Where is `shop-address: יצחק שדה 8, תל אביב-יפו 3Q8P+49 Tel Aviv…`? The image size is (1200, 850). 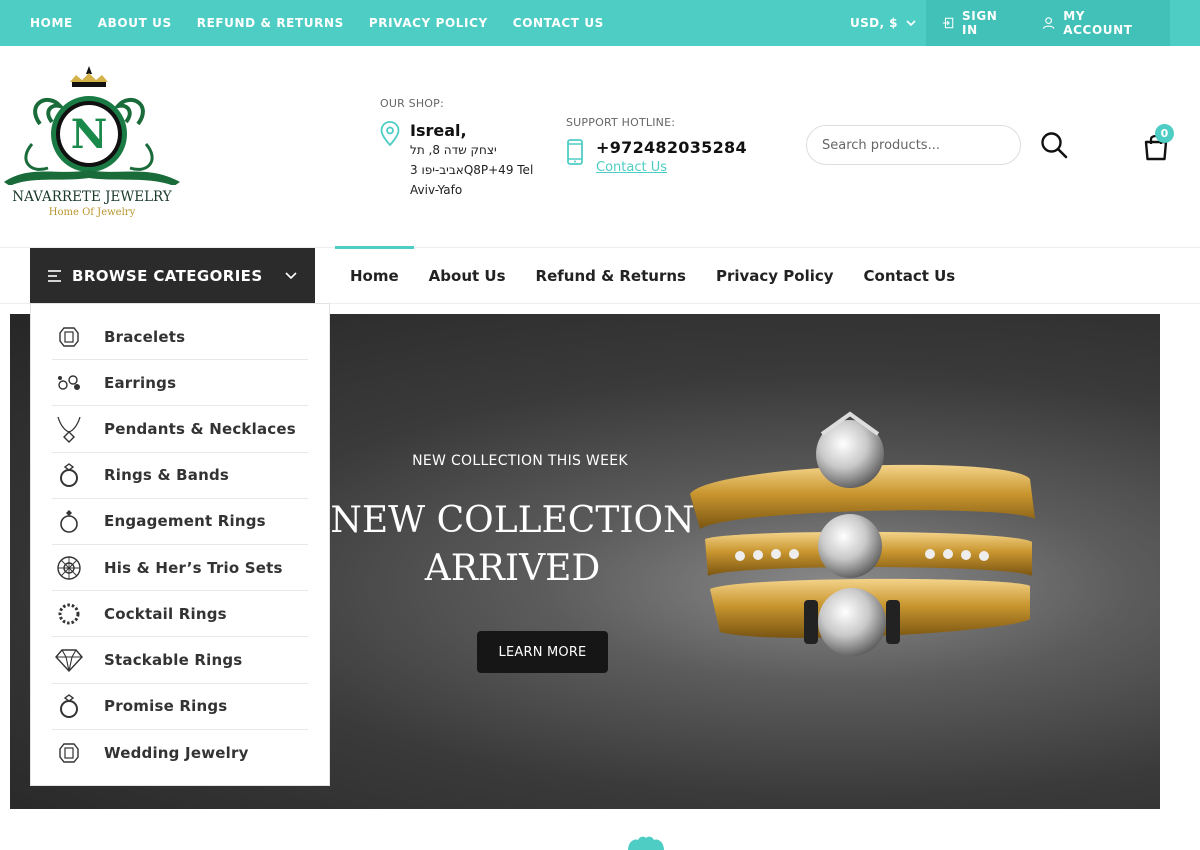
shop-address: יצחק שדה 8, תל אביב-יפו 3Q8P+49 Tel Aviv… is located at coordinates (472, 170).